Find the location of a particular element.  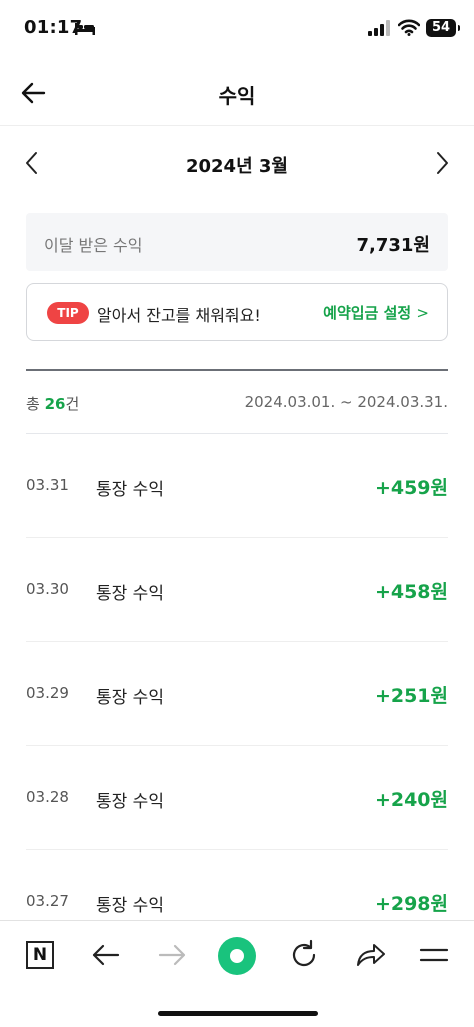

transaction-date: 03.31 is located at coordinates (47, 485).